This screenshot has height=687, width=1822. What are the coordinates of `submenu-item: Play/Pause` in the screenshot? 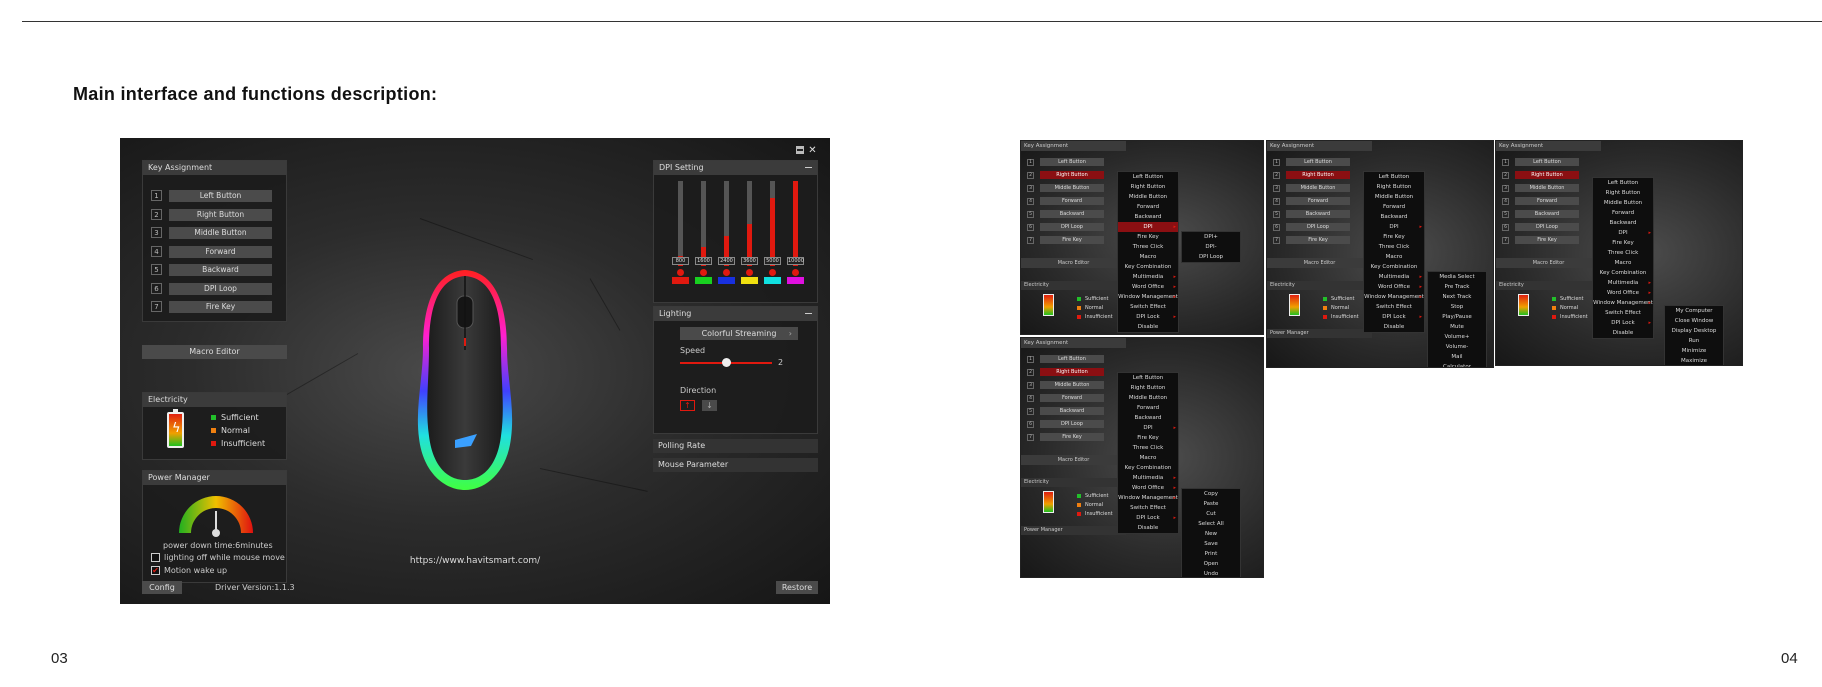 It's located at (1457, 317).